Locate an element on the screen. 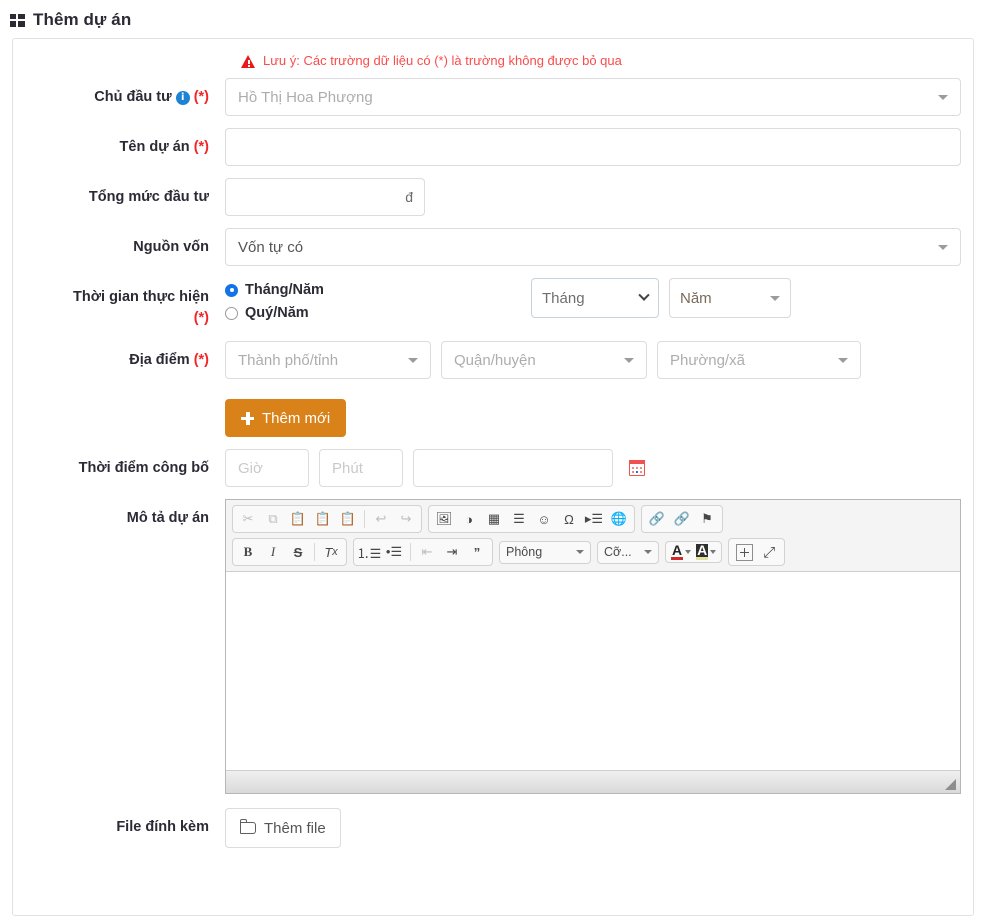  province-select: Thành phố/tỉnh is located at coordinates (328, 360).